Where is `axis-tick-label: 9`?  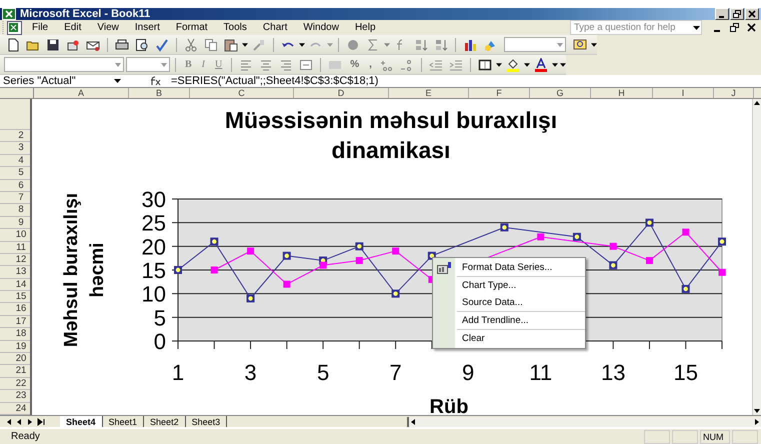 axis-tick-label: 9 is located at coordinates (468, 372).